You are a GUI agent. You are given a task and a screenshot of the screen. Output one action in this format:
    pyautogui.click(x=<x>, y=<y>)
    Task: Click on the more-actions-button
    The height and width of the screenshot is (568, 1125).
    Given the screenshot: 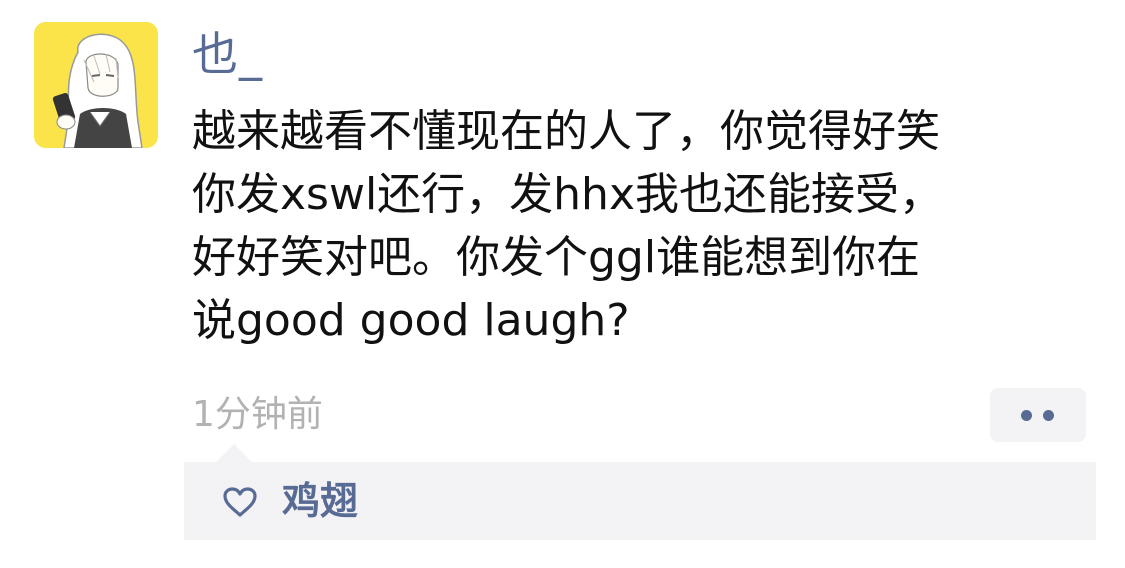 What is the action you would take?
    pyautogui.click(x=1038, y=415)
    